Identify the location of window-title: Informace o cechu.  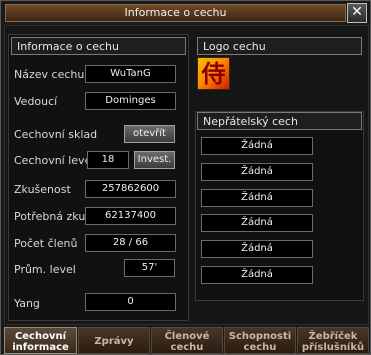
(175, 13).